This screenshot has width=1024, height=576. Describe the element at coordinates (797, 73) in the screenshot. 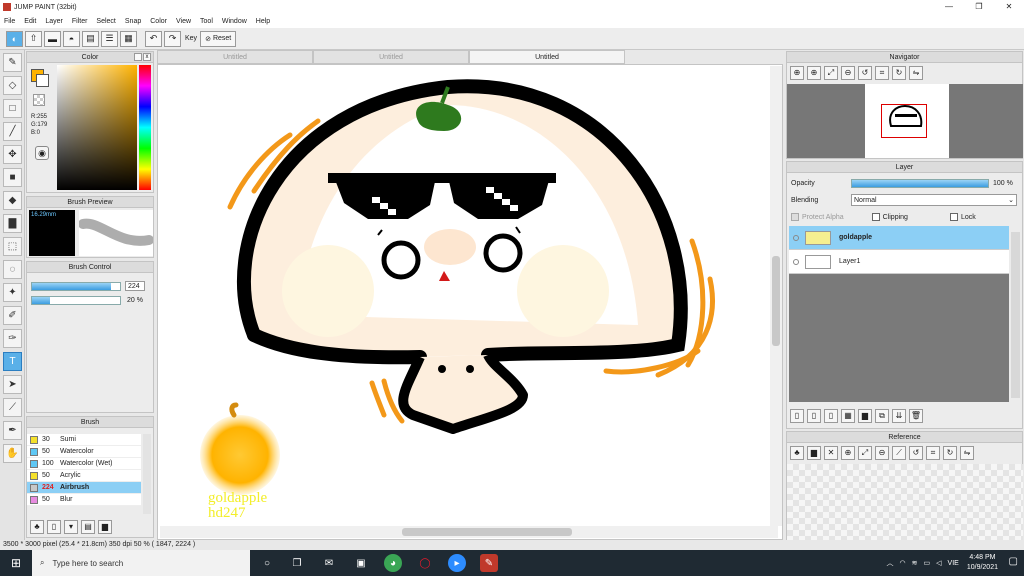

I see `zoom-in-icon: ⊕` at that location.